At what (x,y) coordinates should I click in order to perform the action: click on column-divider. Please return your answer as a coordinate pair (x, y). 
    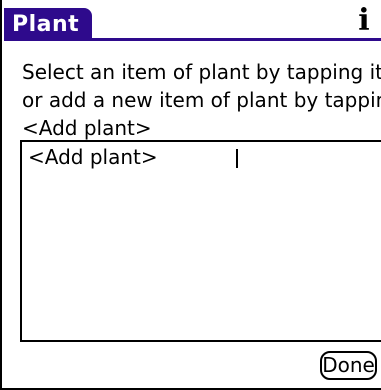
    Looking at the image, I should click on (237, 158).